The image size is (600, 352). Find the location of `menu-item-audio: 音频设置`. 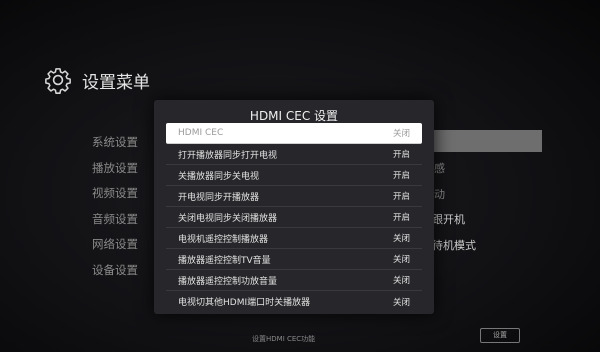

menu-item-audio: 音频设置 is located at coordinates (115, 220).